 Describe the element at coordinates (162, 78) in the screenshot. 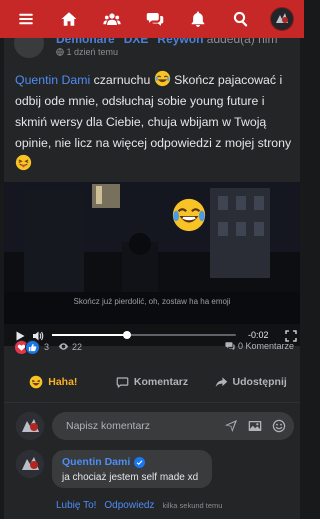

I see `laughing-tears-emoji-icon` at that location.